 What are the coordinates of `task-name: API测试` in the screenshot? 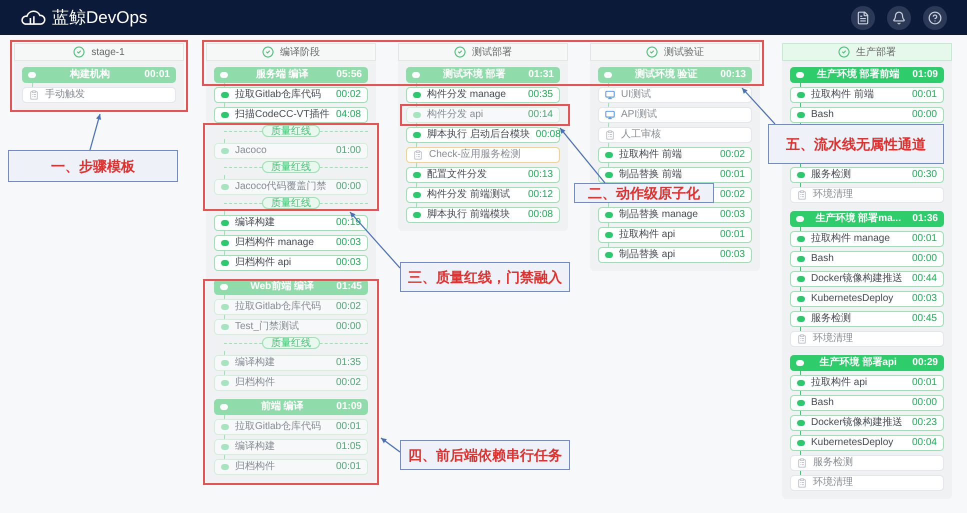 It's located at (639, 115).